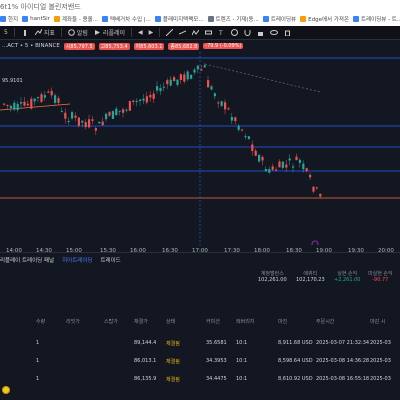  I want to click on trash-tool, so click(287, 32).